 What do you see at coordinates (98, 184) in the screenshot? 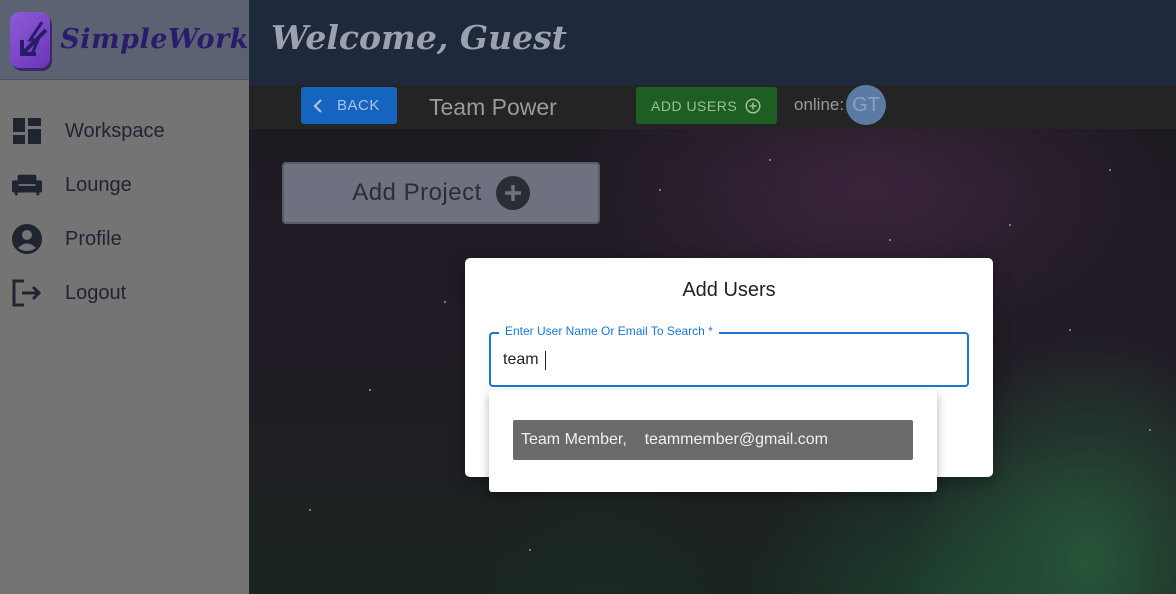
I see `sidebar-item-label: Lounge` at bounding box center [98, 184].